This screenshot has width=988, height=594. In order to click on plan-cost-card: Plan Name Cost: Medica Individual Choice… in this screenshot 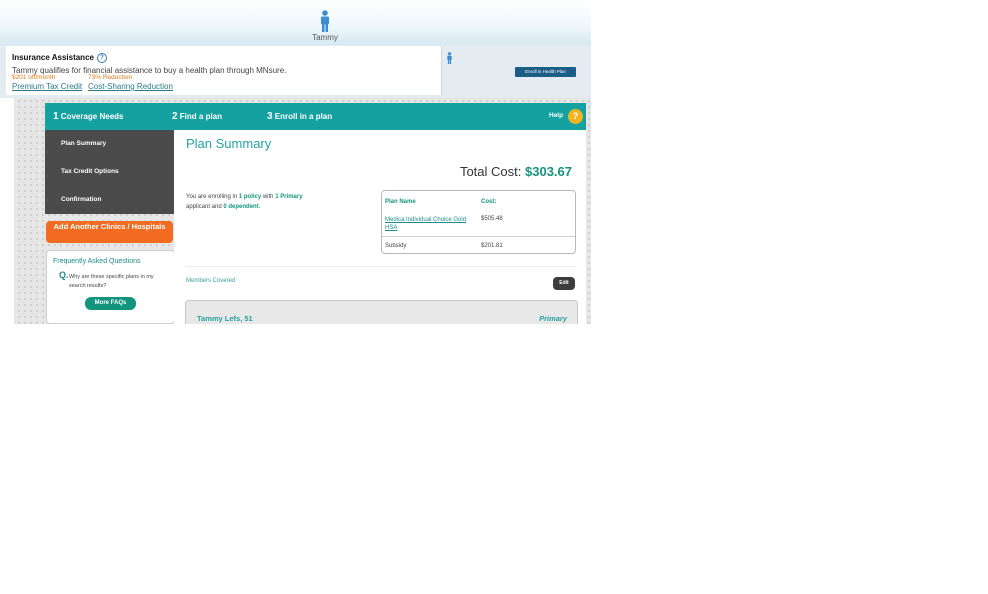, I will do `click(478, 222)`.